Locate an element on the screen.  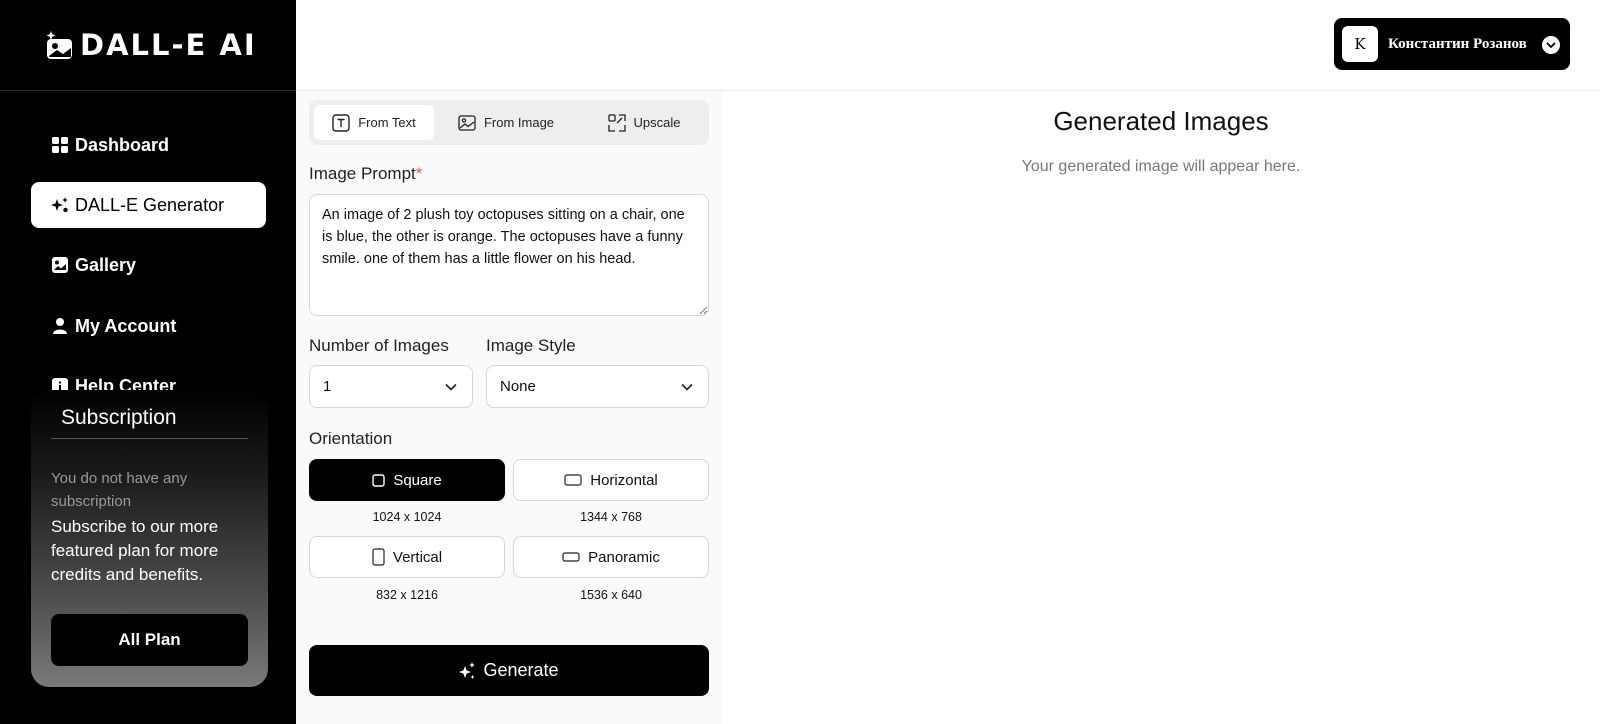
user-icon is located at coordinates (60, 326).